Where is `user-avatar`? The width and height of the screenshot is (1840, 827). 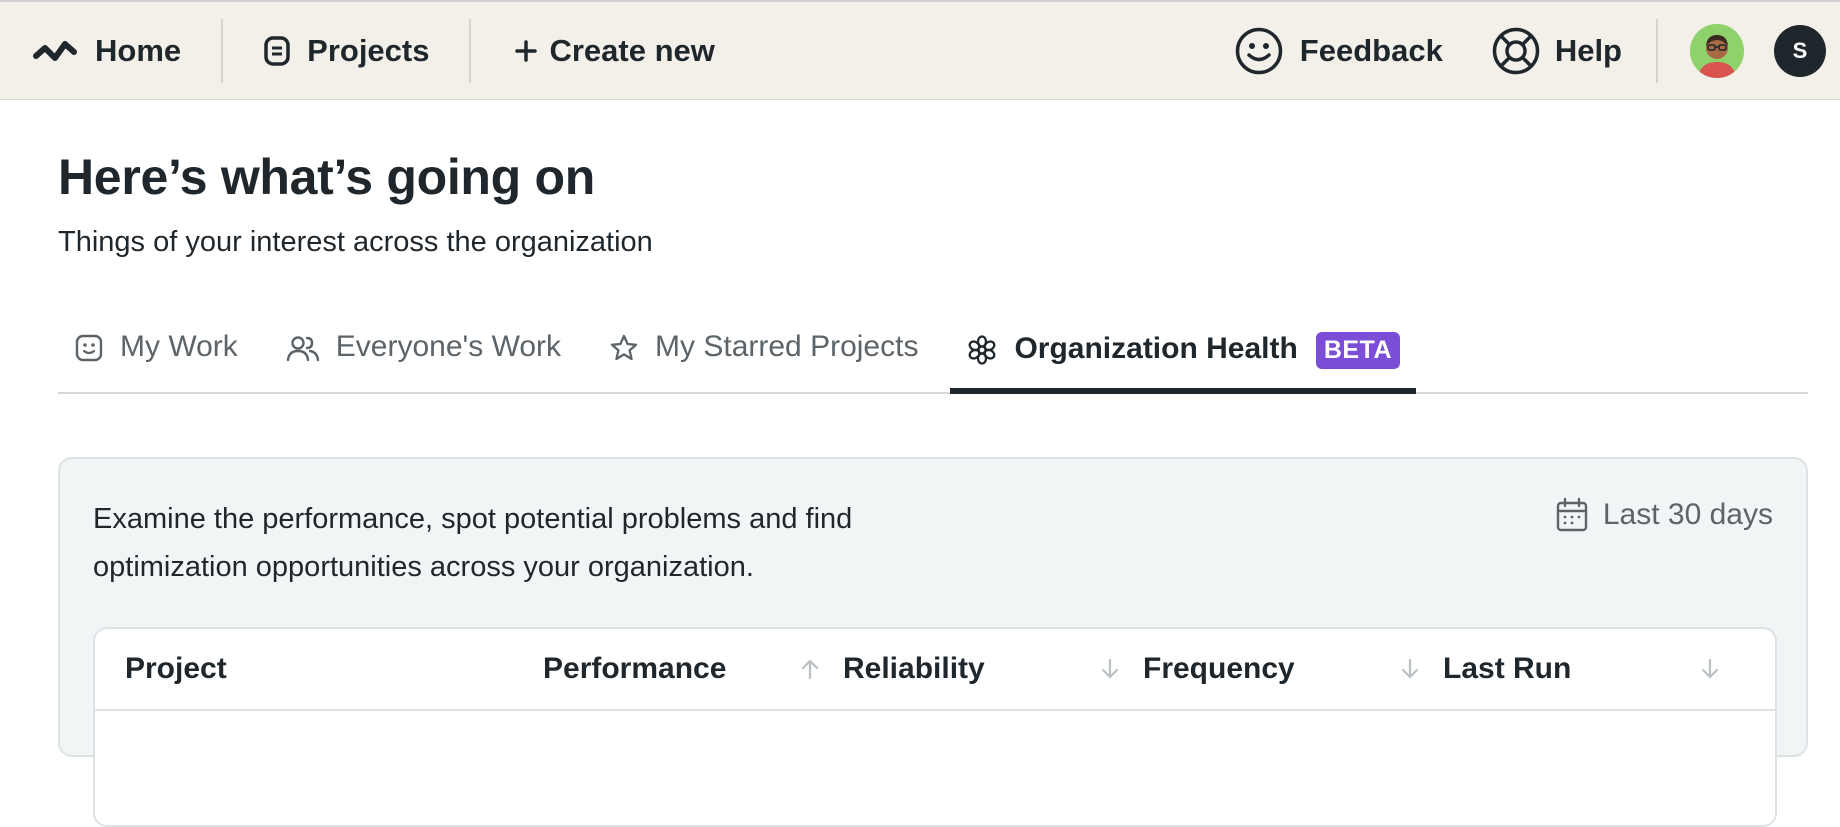 user-avatar is located at coordinates (1717, 50).